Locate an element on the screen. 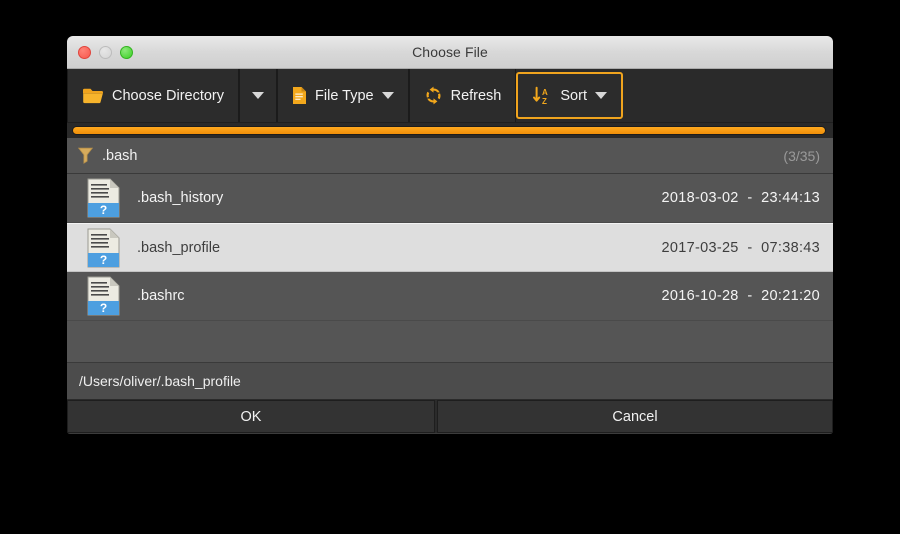 The height and width of the screenshot is (534, 900). sort-alpha-down-icon: A Z is located at coordinates (542, 96).